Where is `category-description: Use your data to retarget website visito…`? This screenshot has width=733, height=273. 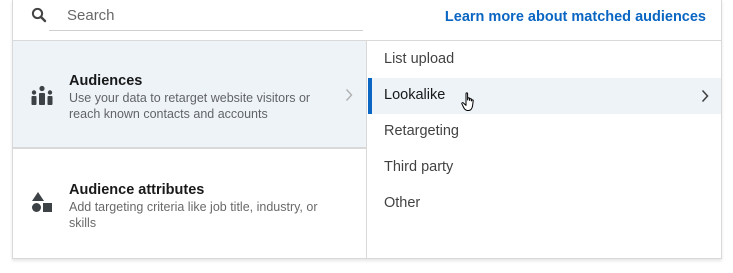
category-description: Use your data to retarget website visito… is located at coordinates (190, 106).